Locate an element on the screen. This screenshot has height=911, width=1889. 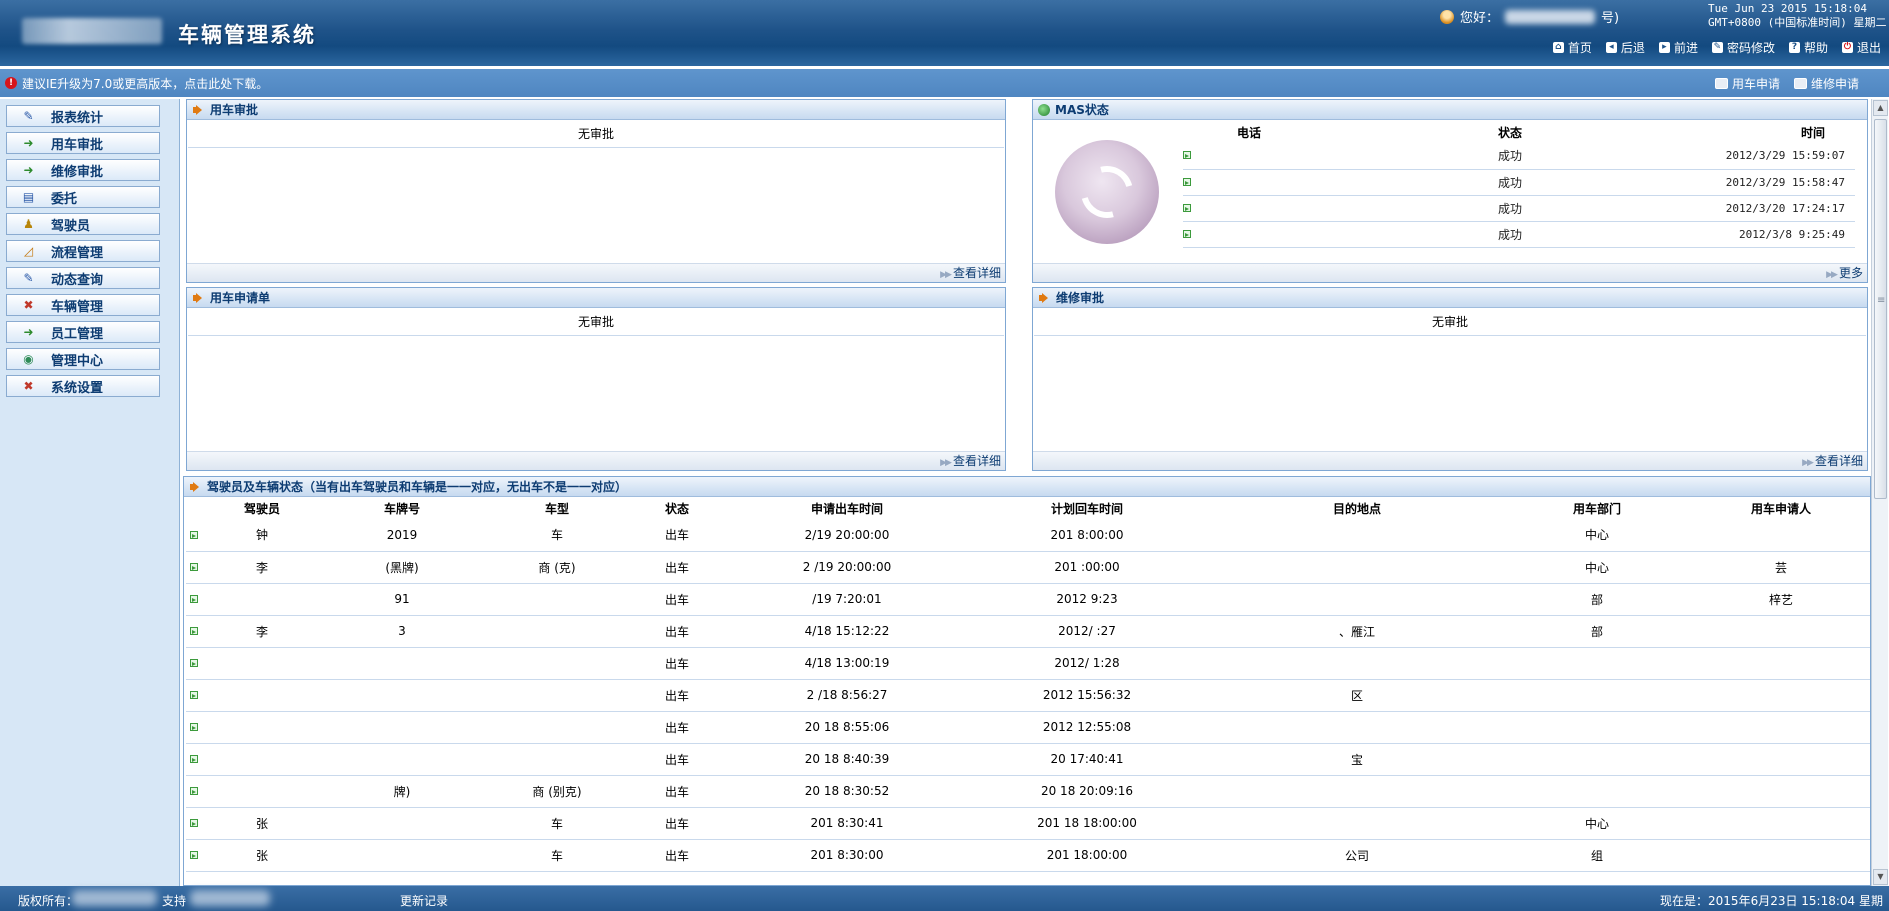
sidebar-item-dynamic-query: ✎ 动态查询 is located at coordinates (83, 278).